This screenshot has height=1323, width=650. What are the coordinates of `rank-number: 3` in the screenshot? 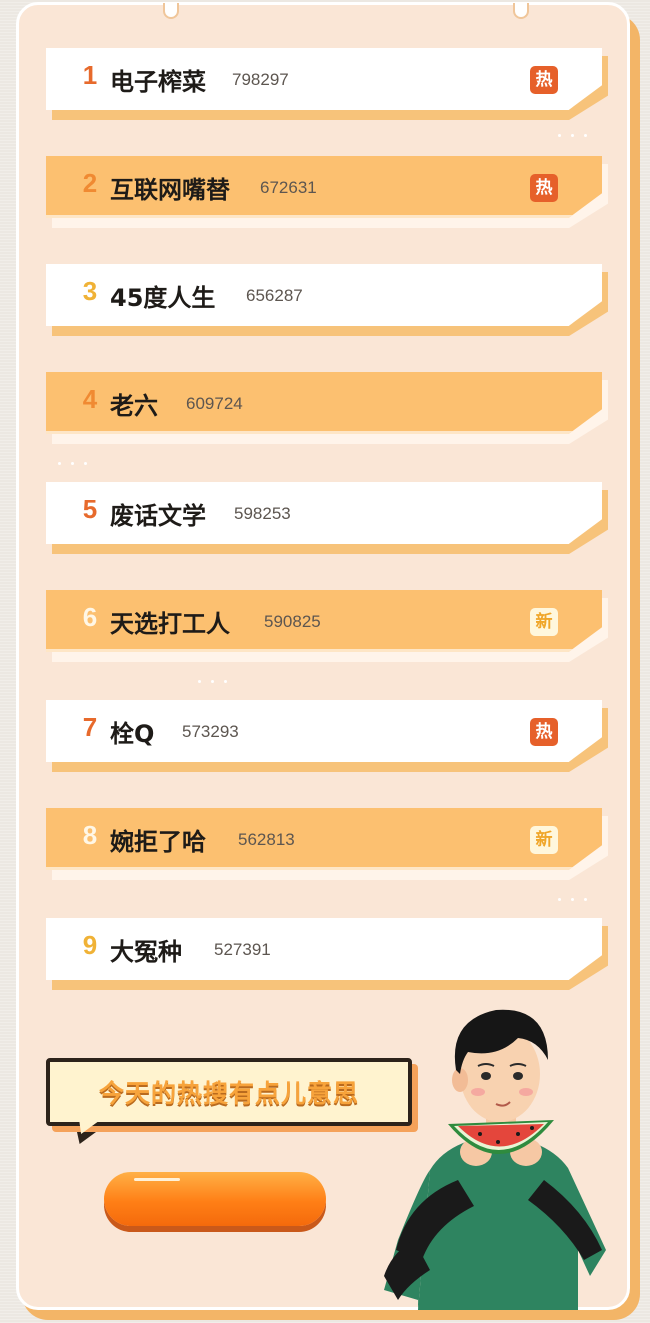 It's located at (90, 291).